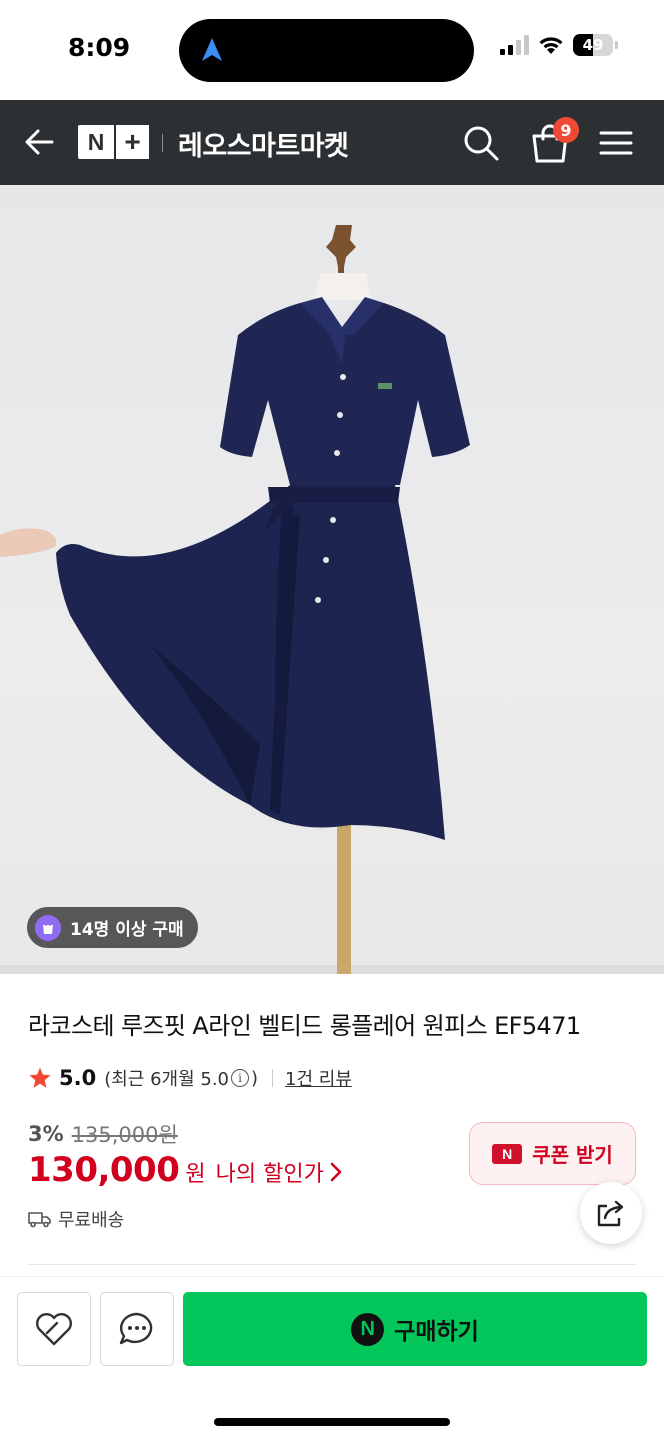  What do you see at coordinates (195, 1174) in the screenshot?
I see `price-currency: 원` at bounding box center [195, 1174].